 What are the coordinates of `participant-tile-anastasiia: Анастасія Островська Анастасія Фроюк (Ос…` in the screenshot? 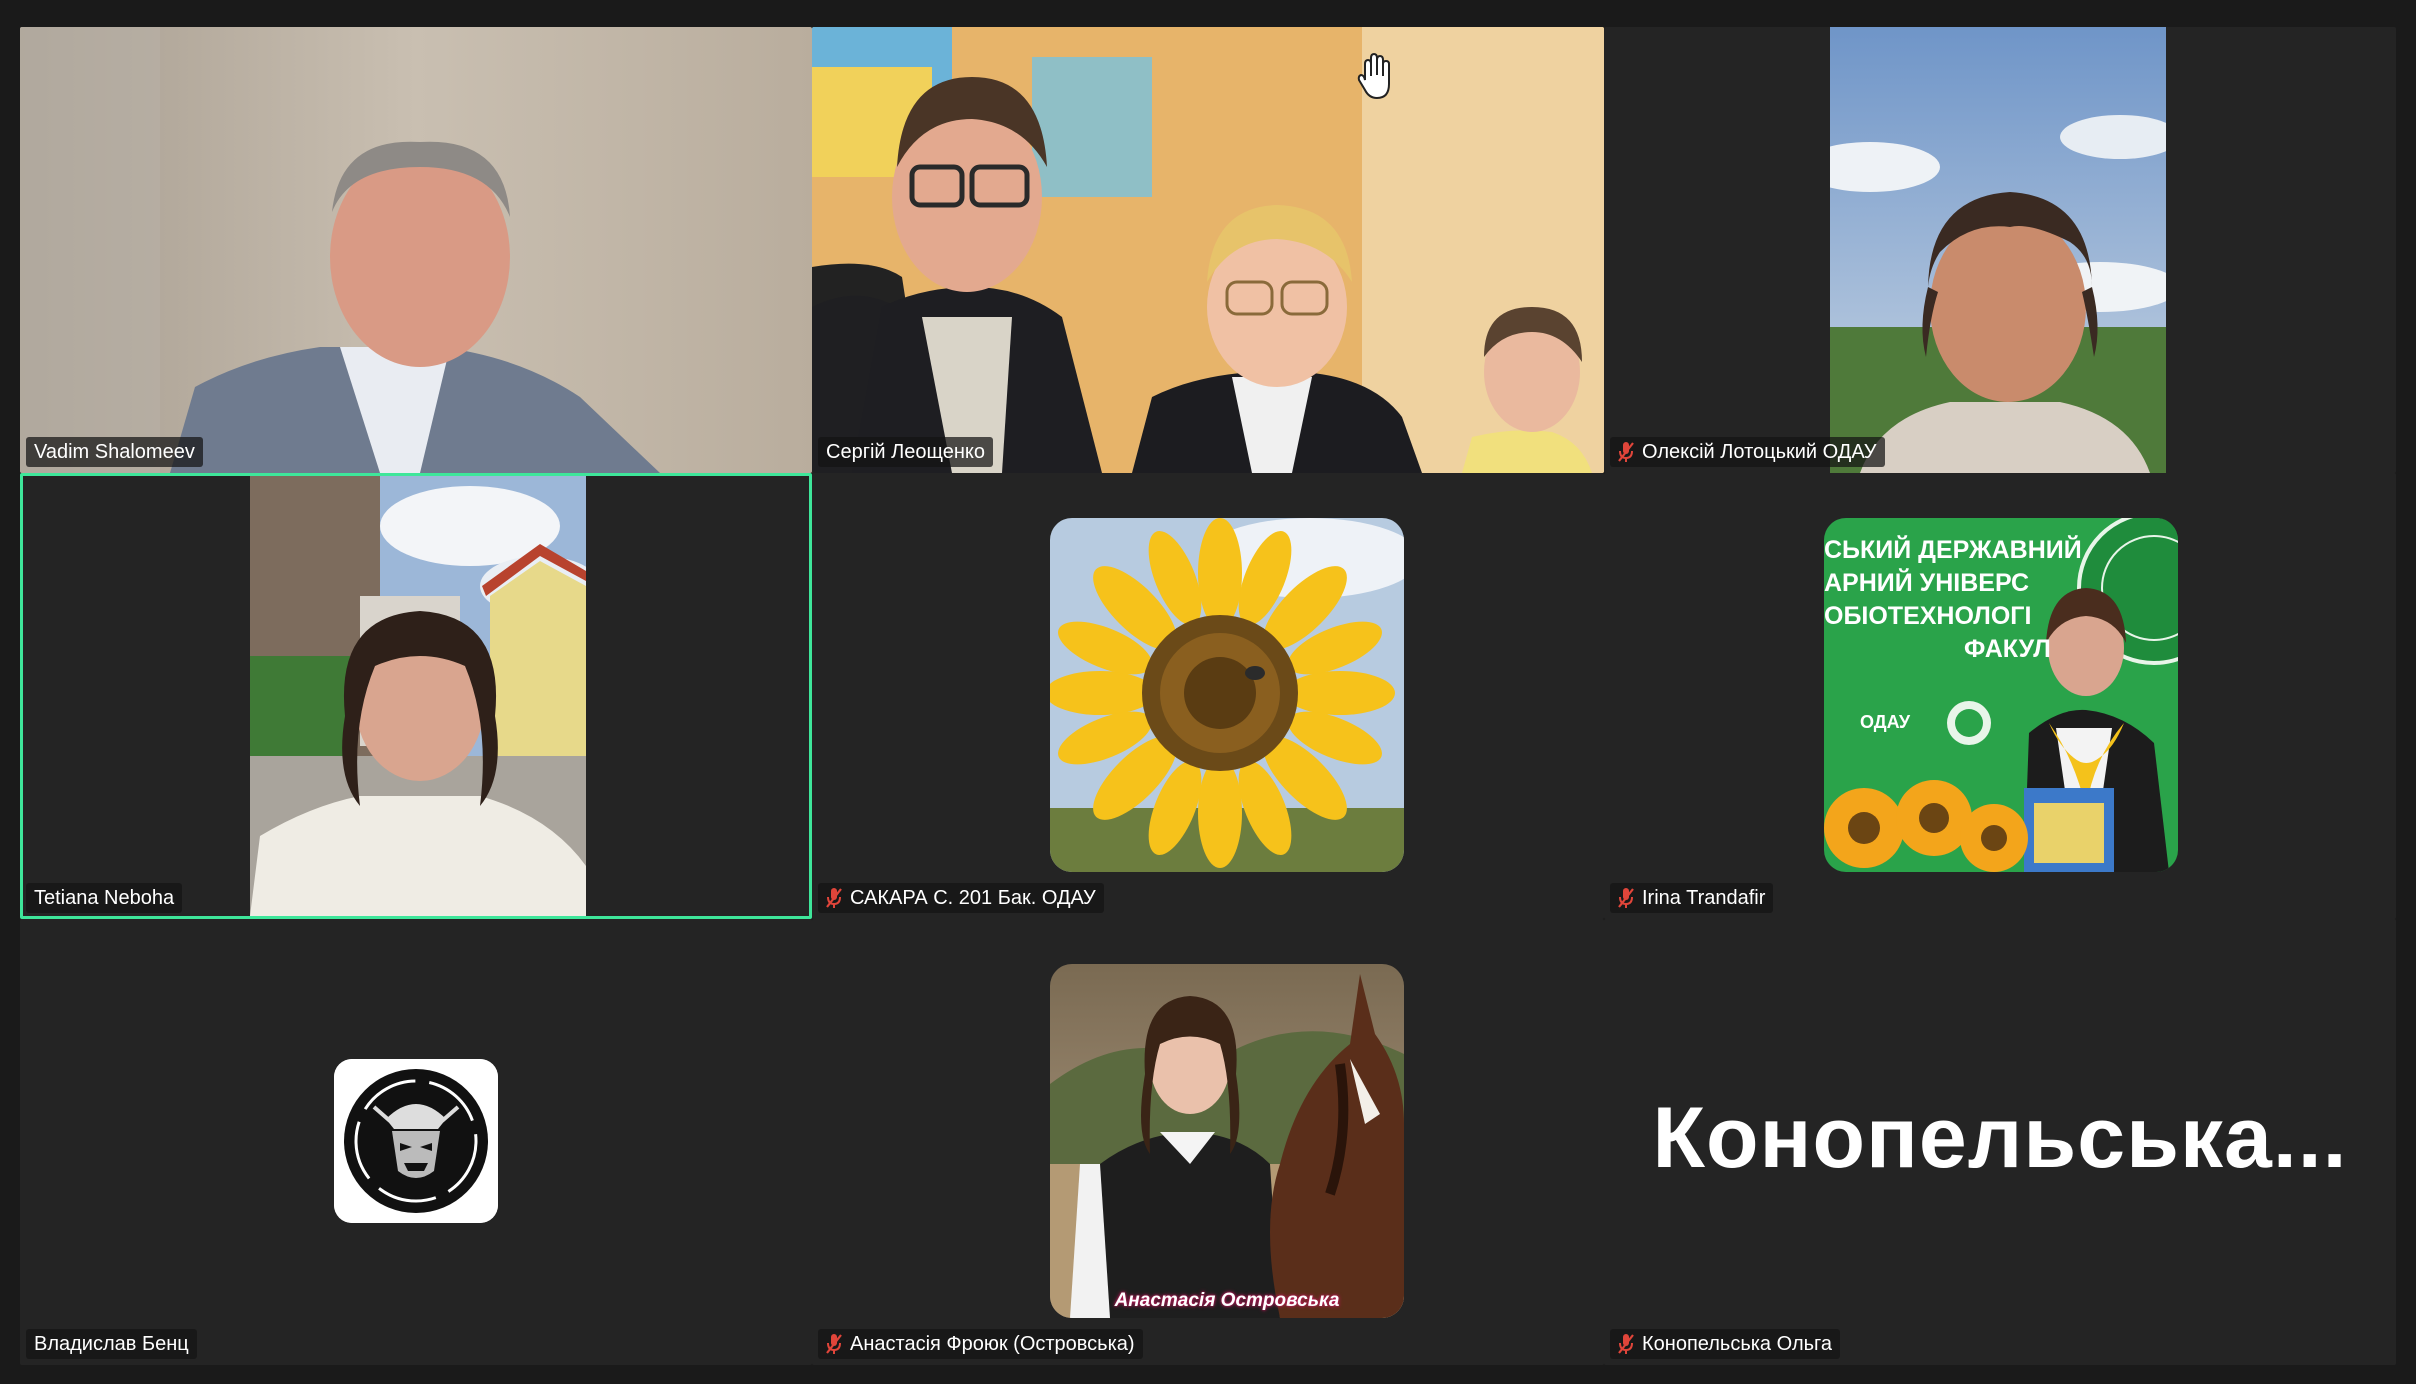 It's located at (1208, 1142).